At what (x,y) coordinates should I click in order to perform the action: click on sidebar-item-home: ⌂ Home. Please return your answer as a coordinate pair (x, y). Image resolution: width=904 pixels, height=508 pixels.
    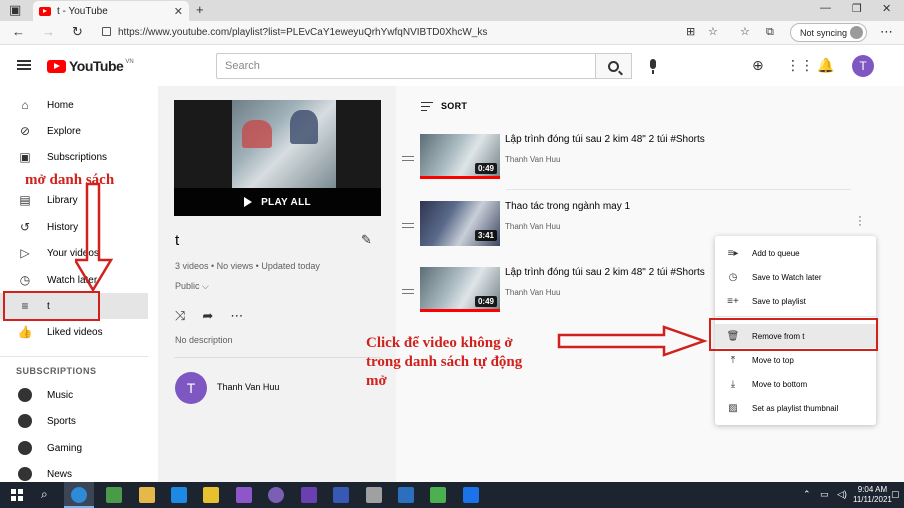
    Looking at the image, I should click on (74, 105).